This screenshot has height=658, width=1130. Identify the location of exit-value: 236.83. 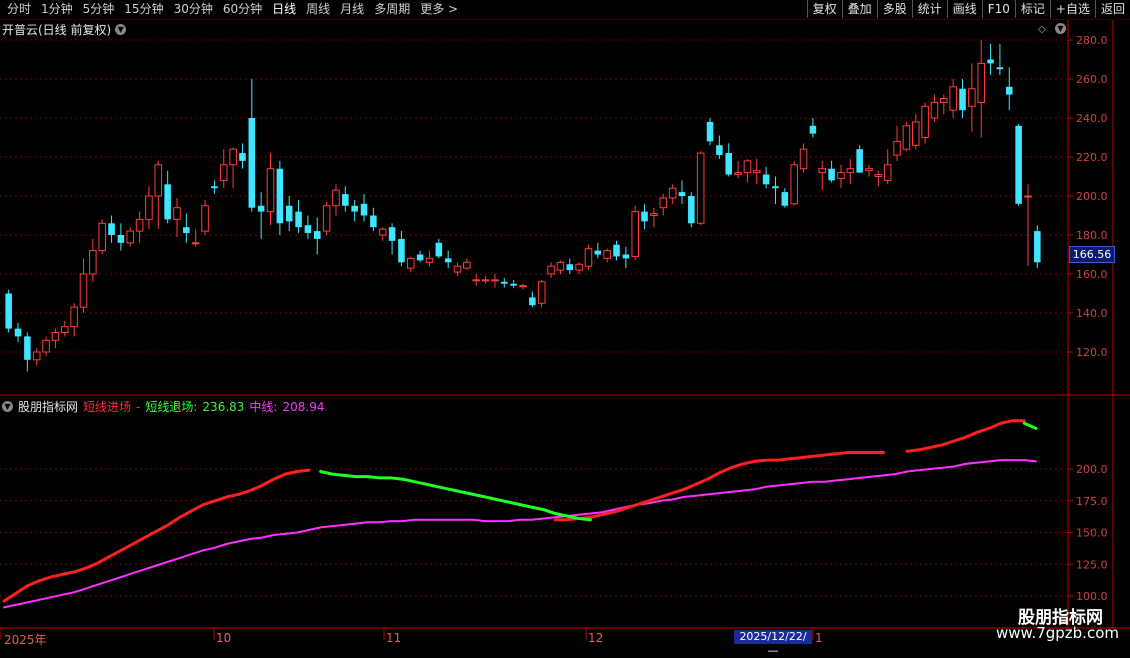
(223, 406).